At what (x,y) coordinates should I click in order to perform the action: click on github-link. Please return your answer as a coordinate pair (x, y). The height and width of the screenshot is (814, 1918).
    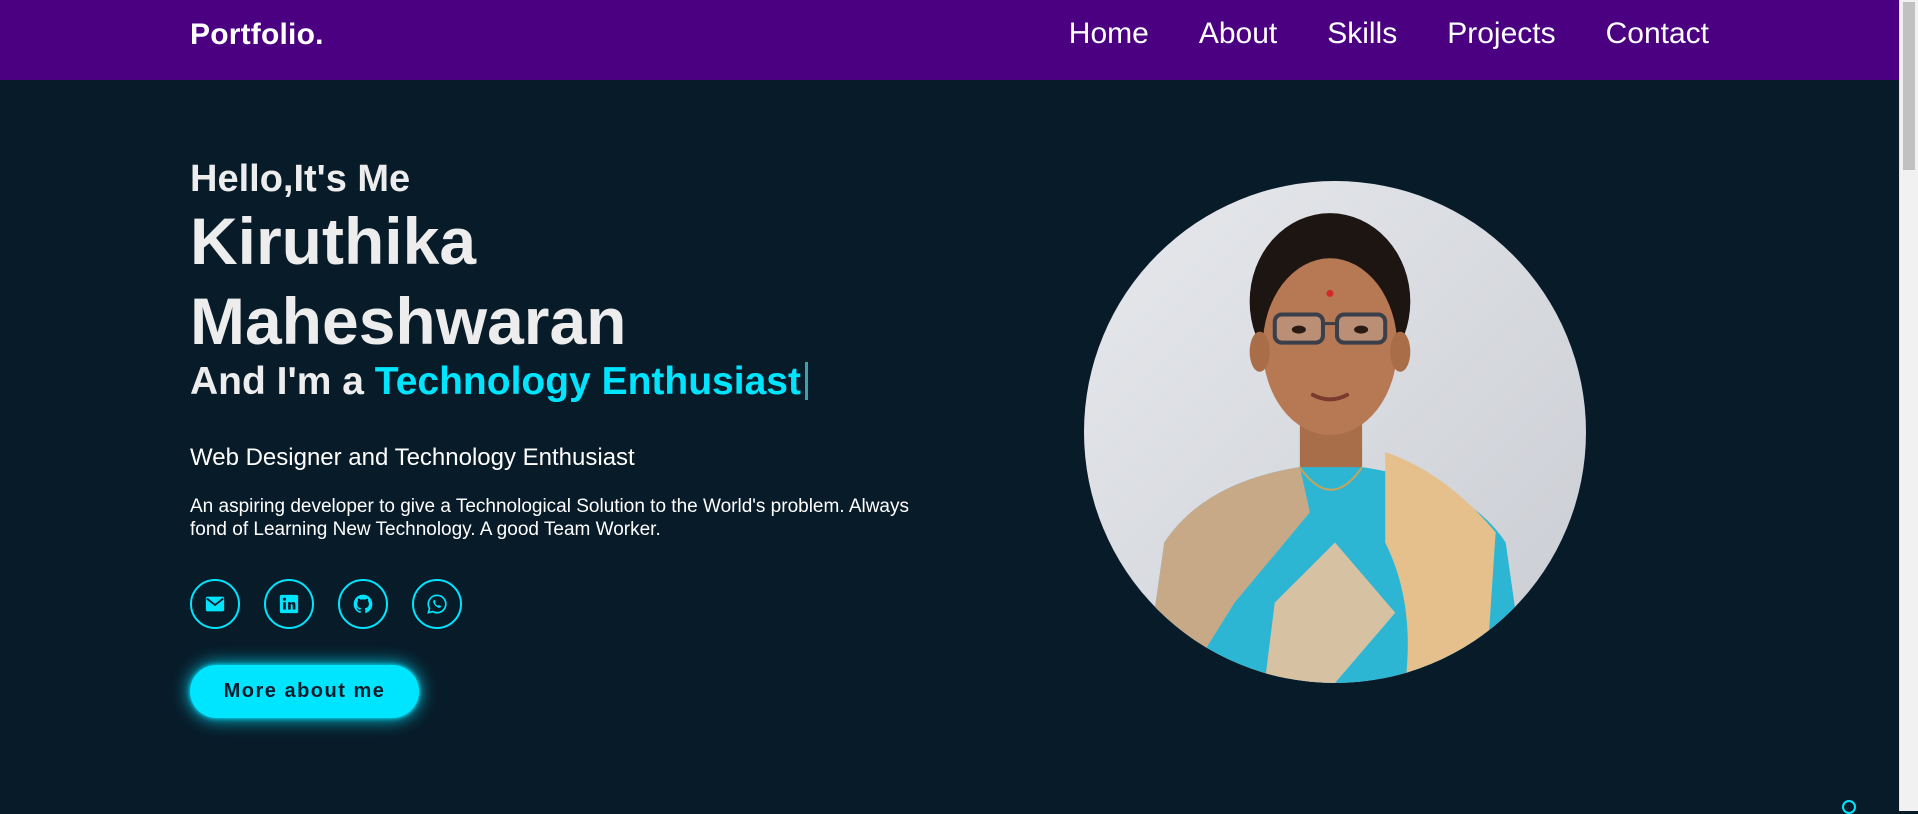
    Looking at the image, I should click on (363, 604).